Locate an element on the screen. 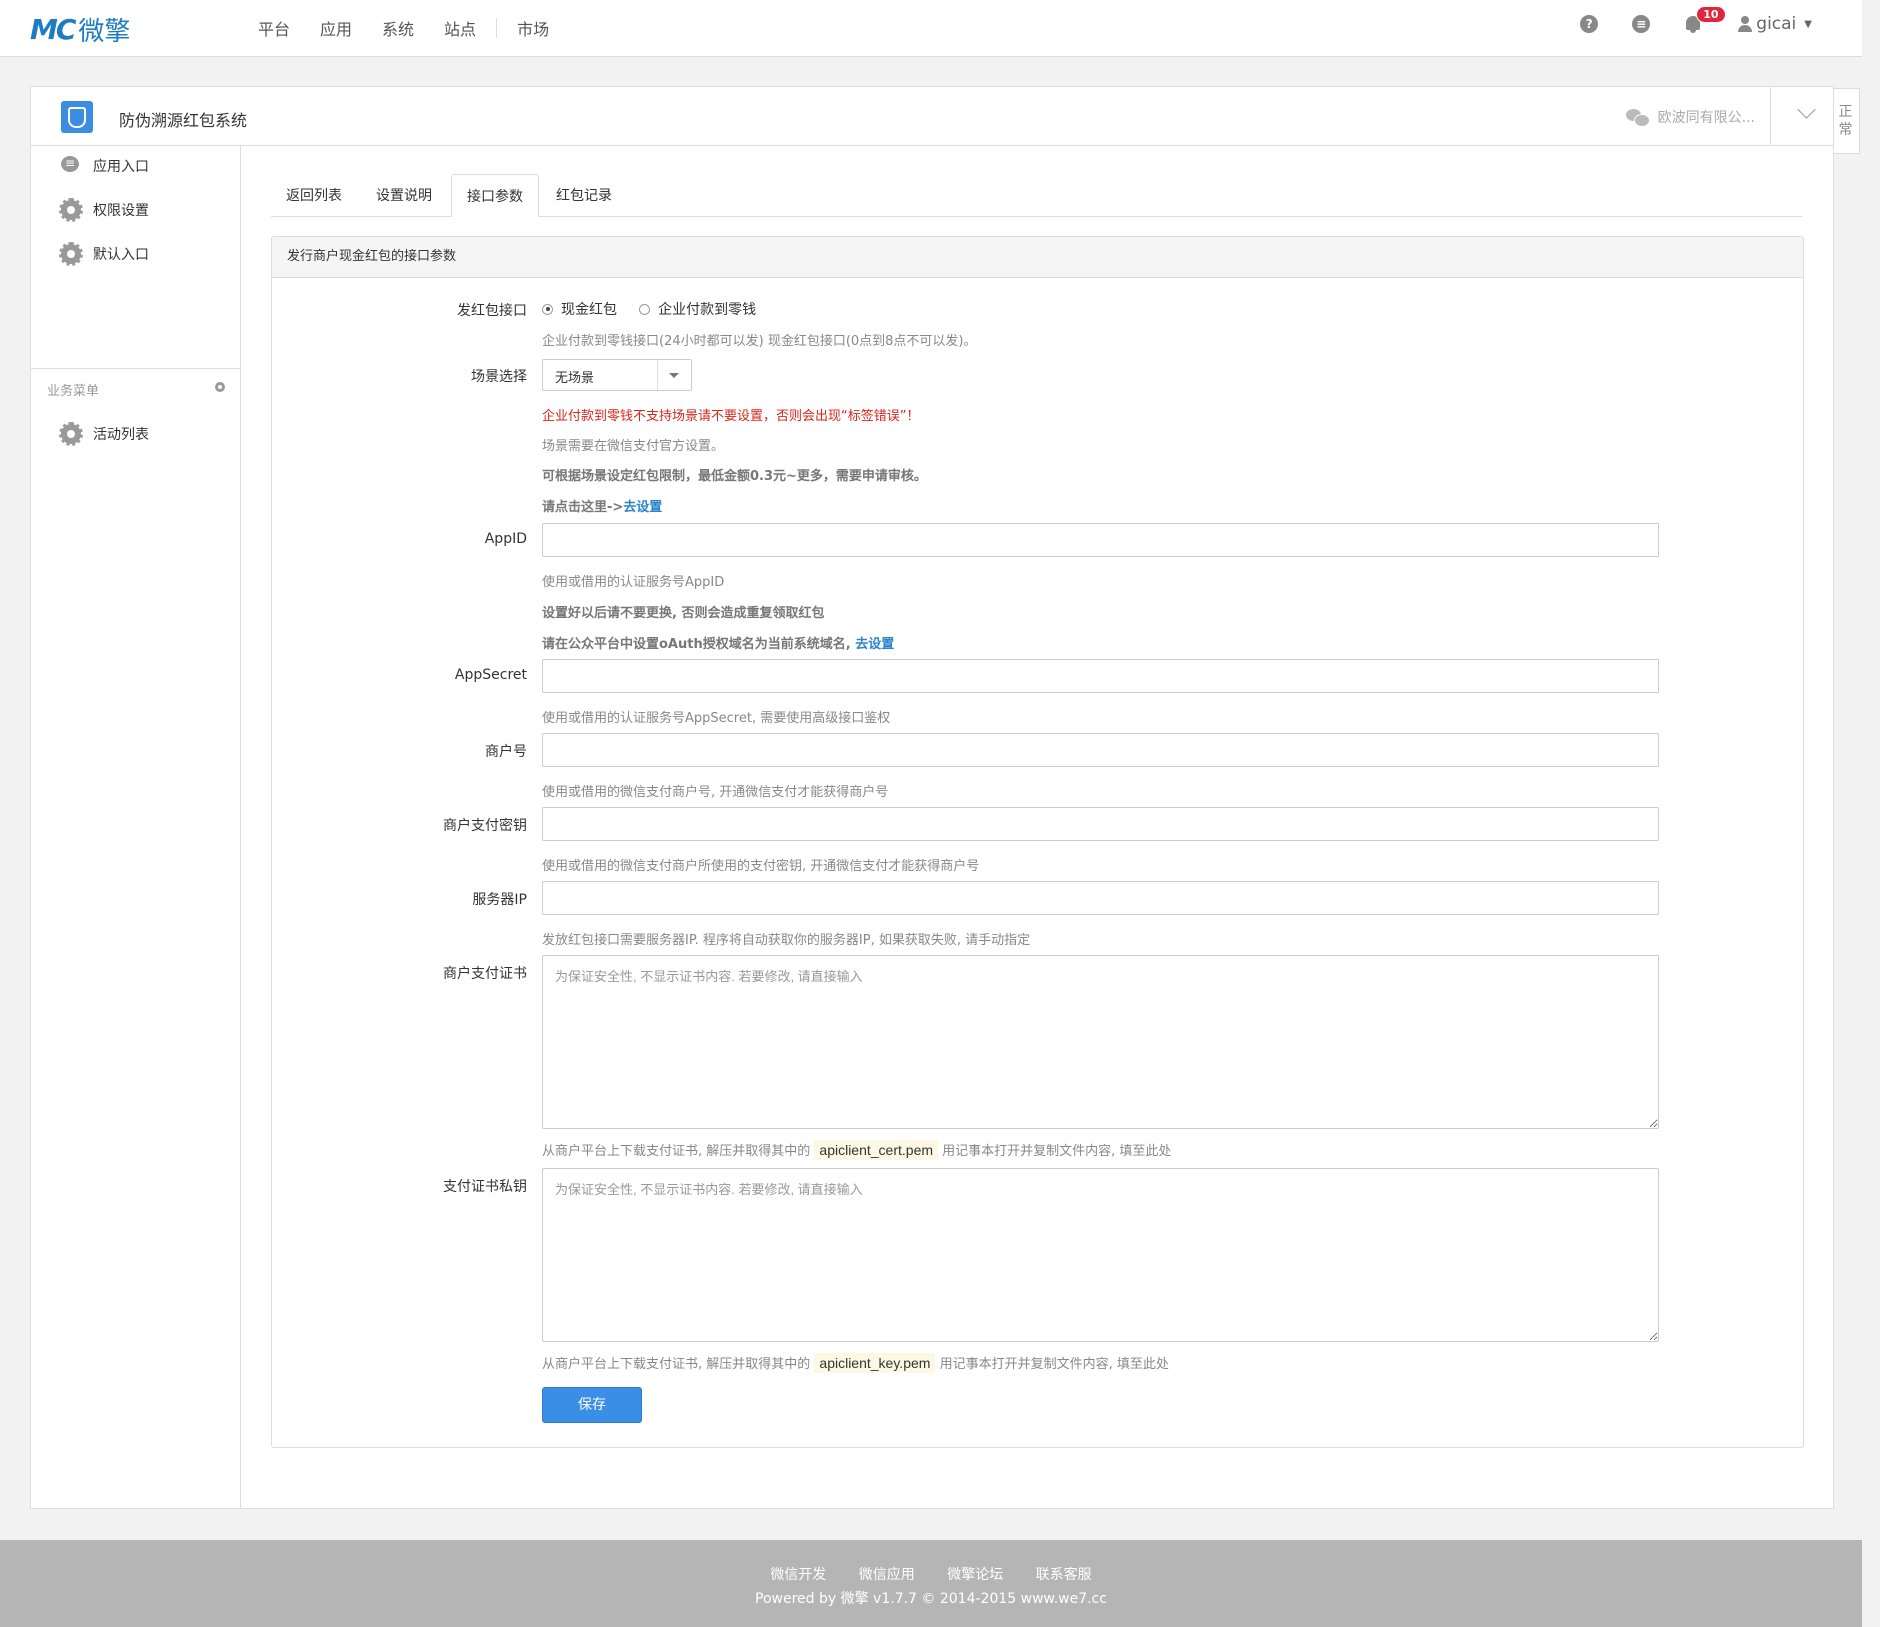  server-ip-label: 服务器IP is located at coordinates (499, 900).